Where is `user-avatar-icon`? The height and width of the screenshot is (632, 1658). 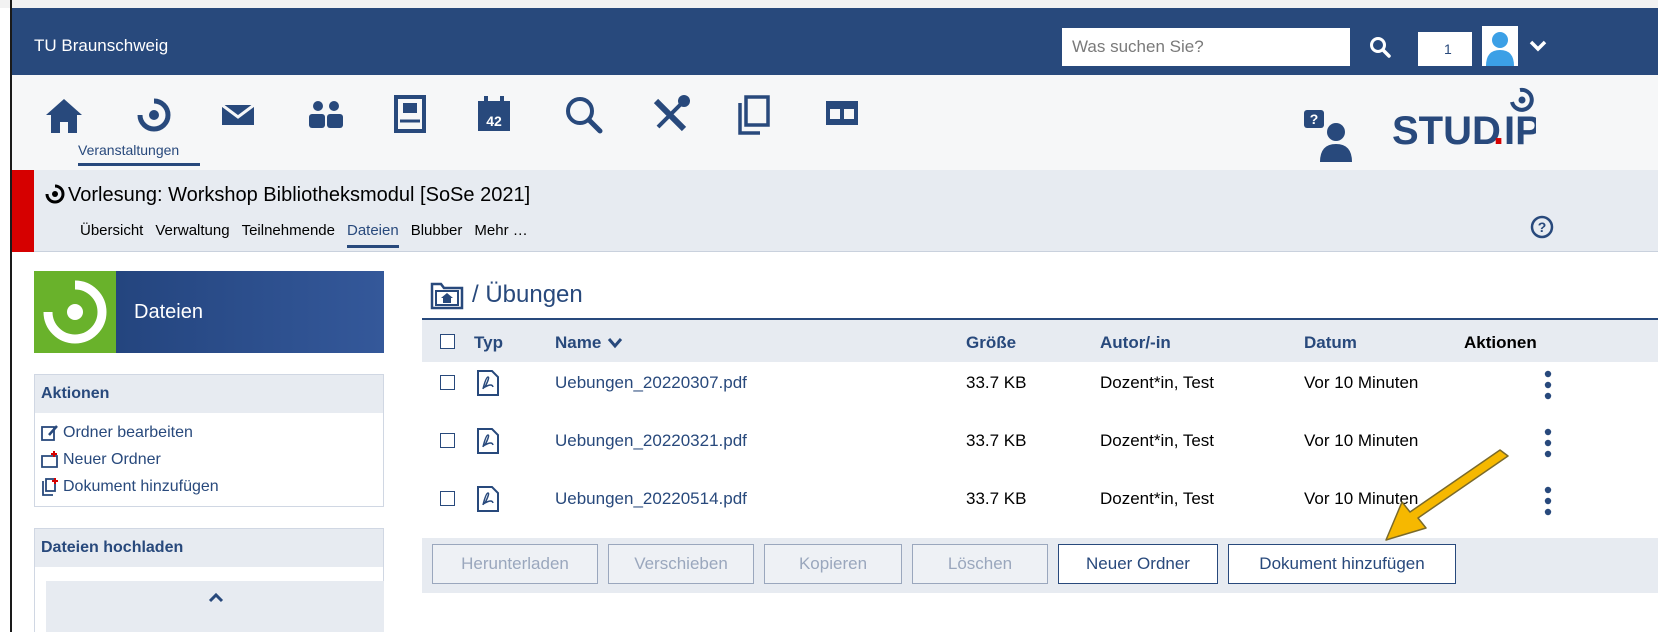
user-avatar-icon is located at coordinates (1500, 46).